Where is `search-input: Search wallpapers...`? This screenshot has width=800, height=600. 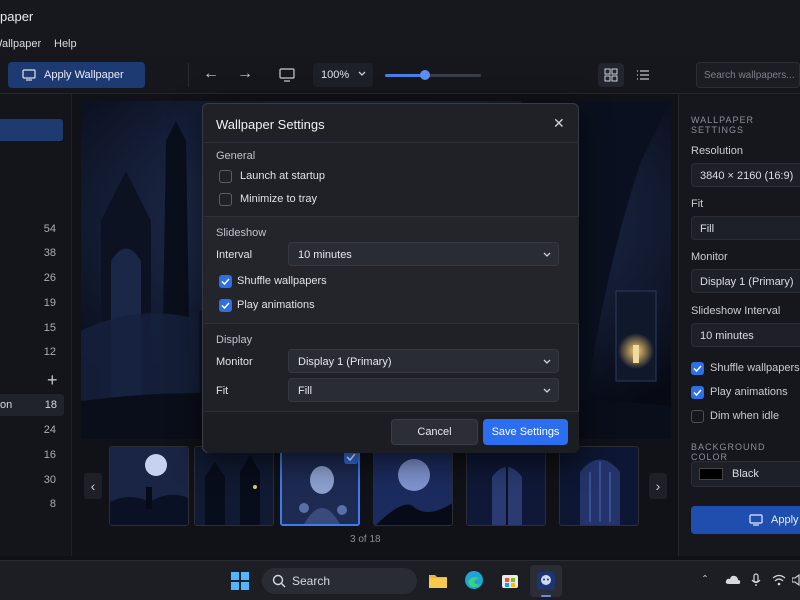 search-input: Search wallpapers... is located at coordinates (748, 75).